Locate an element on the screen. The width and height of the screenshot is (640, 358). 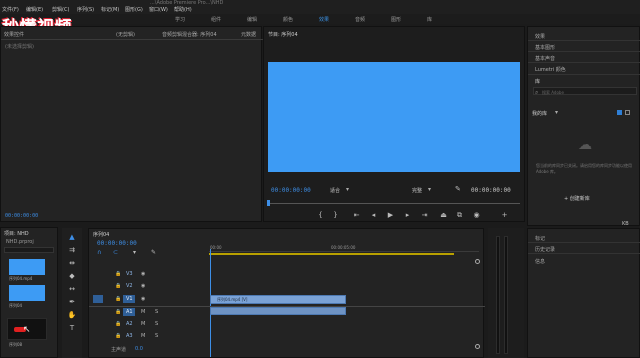
panel-lumetri-color: Lumetri 颜色 is located at coordinates (550, 69).